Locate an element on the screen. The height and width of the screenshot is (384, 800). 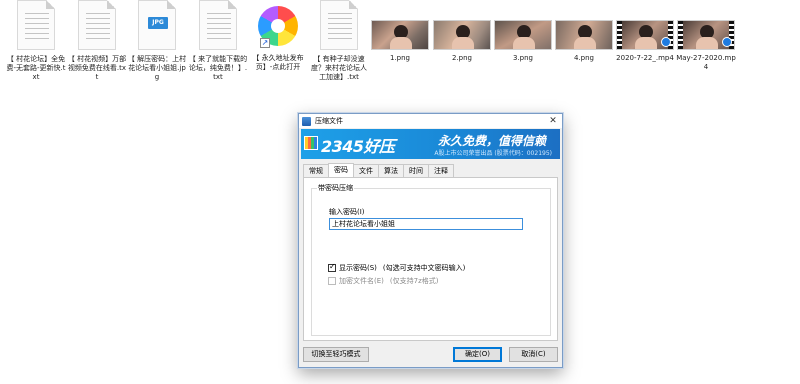
tab-strip: 常规 密码 文件 算法 时间 注释 is located at coordinates (378, 170).